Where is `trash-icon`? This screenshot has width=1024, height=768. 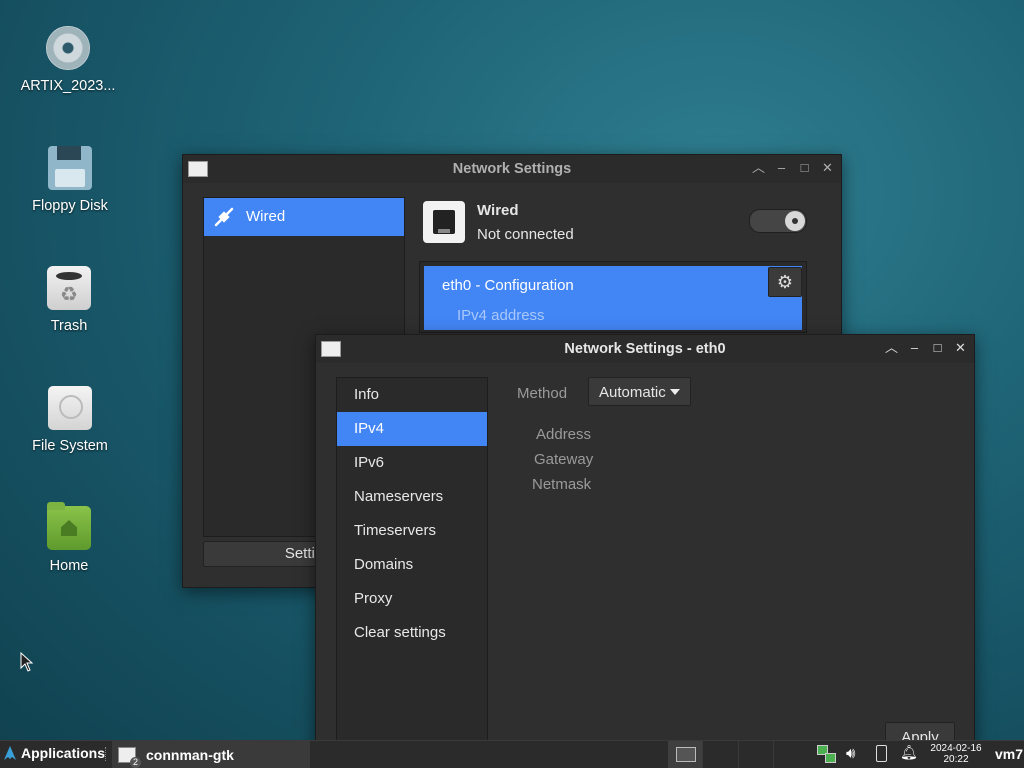
trash-icon is located at coordinates (69, 288).